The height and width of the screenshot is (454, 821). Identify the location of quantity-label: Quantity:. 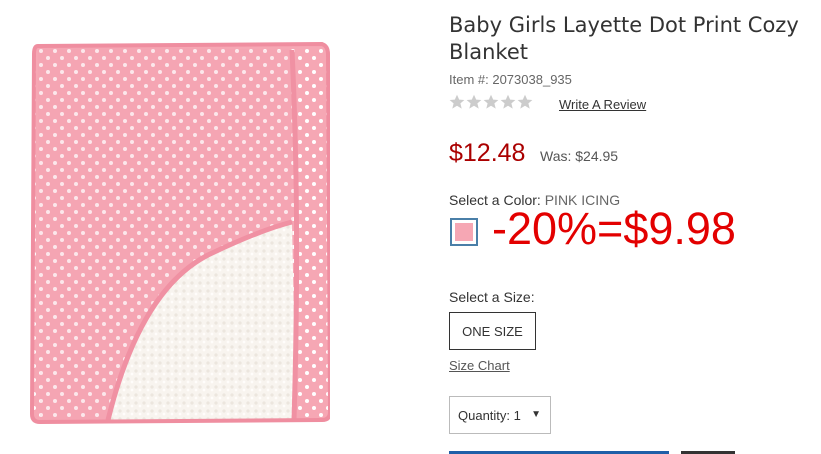
(484, 415).